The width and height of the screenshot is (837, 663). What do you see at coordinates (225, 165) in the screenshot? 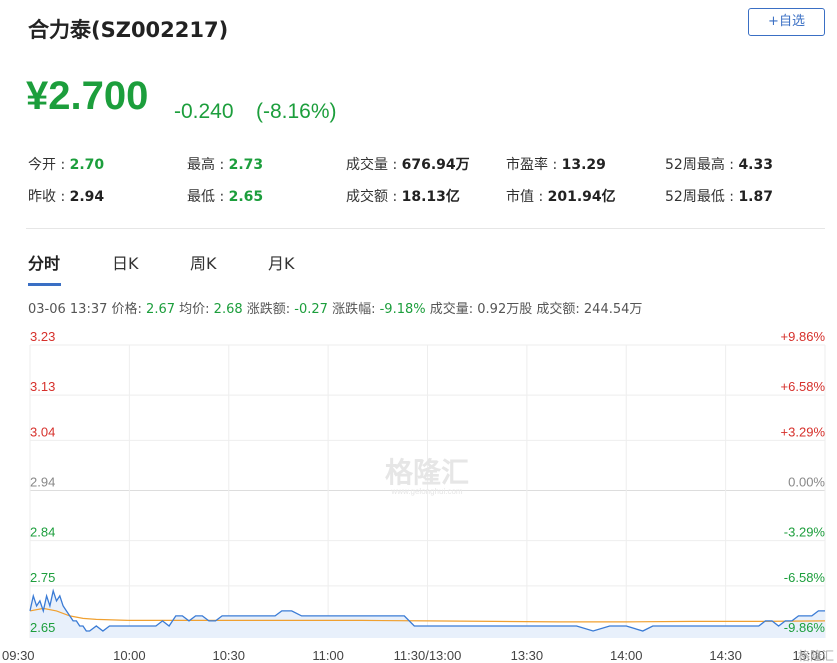
I see `stat-high: 最高 : 2.73` at bounding box center [225, 165].